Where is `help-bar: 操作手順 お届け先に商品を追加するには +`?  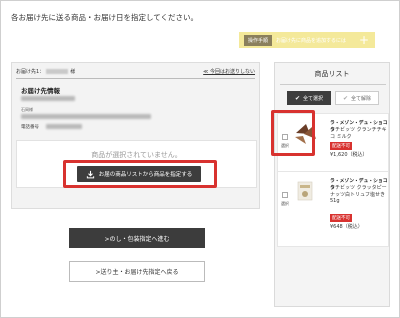 help-bar: 操作手順 お届け先に商品を追加するには + is located at coordinates (307, 40).